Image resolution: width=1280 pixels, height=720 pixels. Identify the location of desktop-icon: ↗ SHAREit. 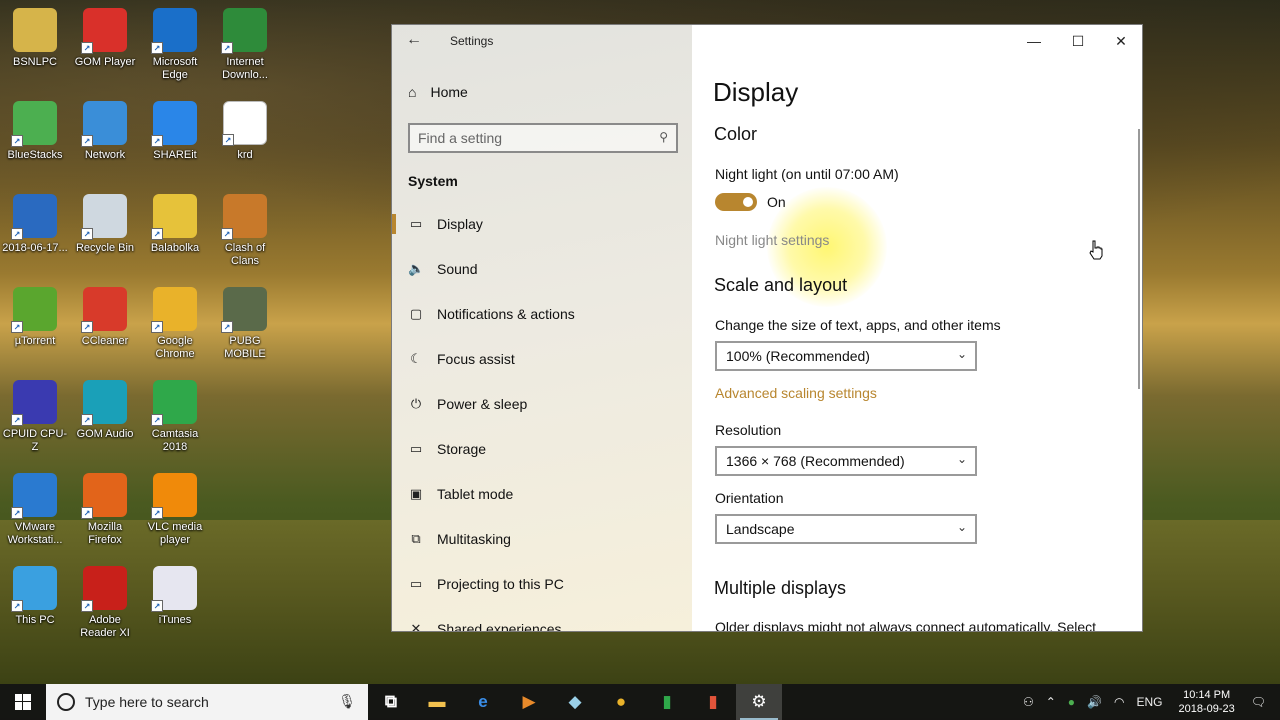
(175, 131).